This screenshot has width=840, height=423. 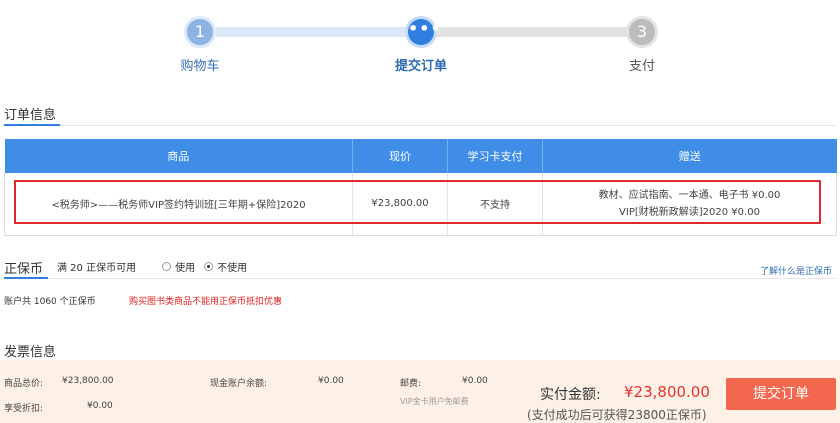 I want to click on coin-underline, so click(x=26, y=278).